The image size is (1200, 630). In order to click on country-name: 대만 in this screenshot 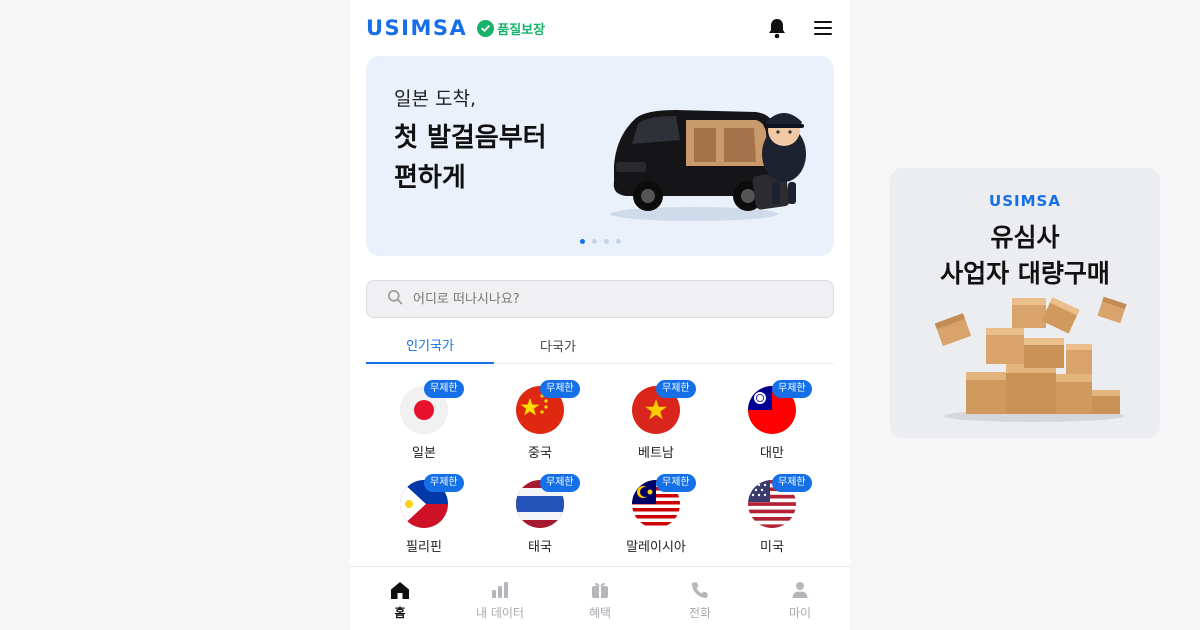, I will do `click(772, 453)`.